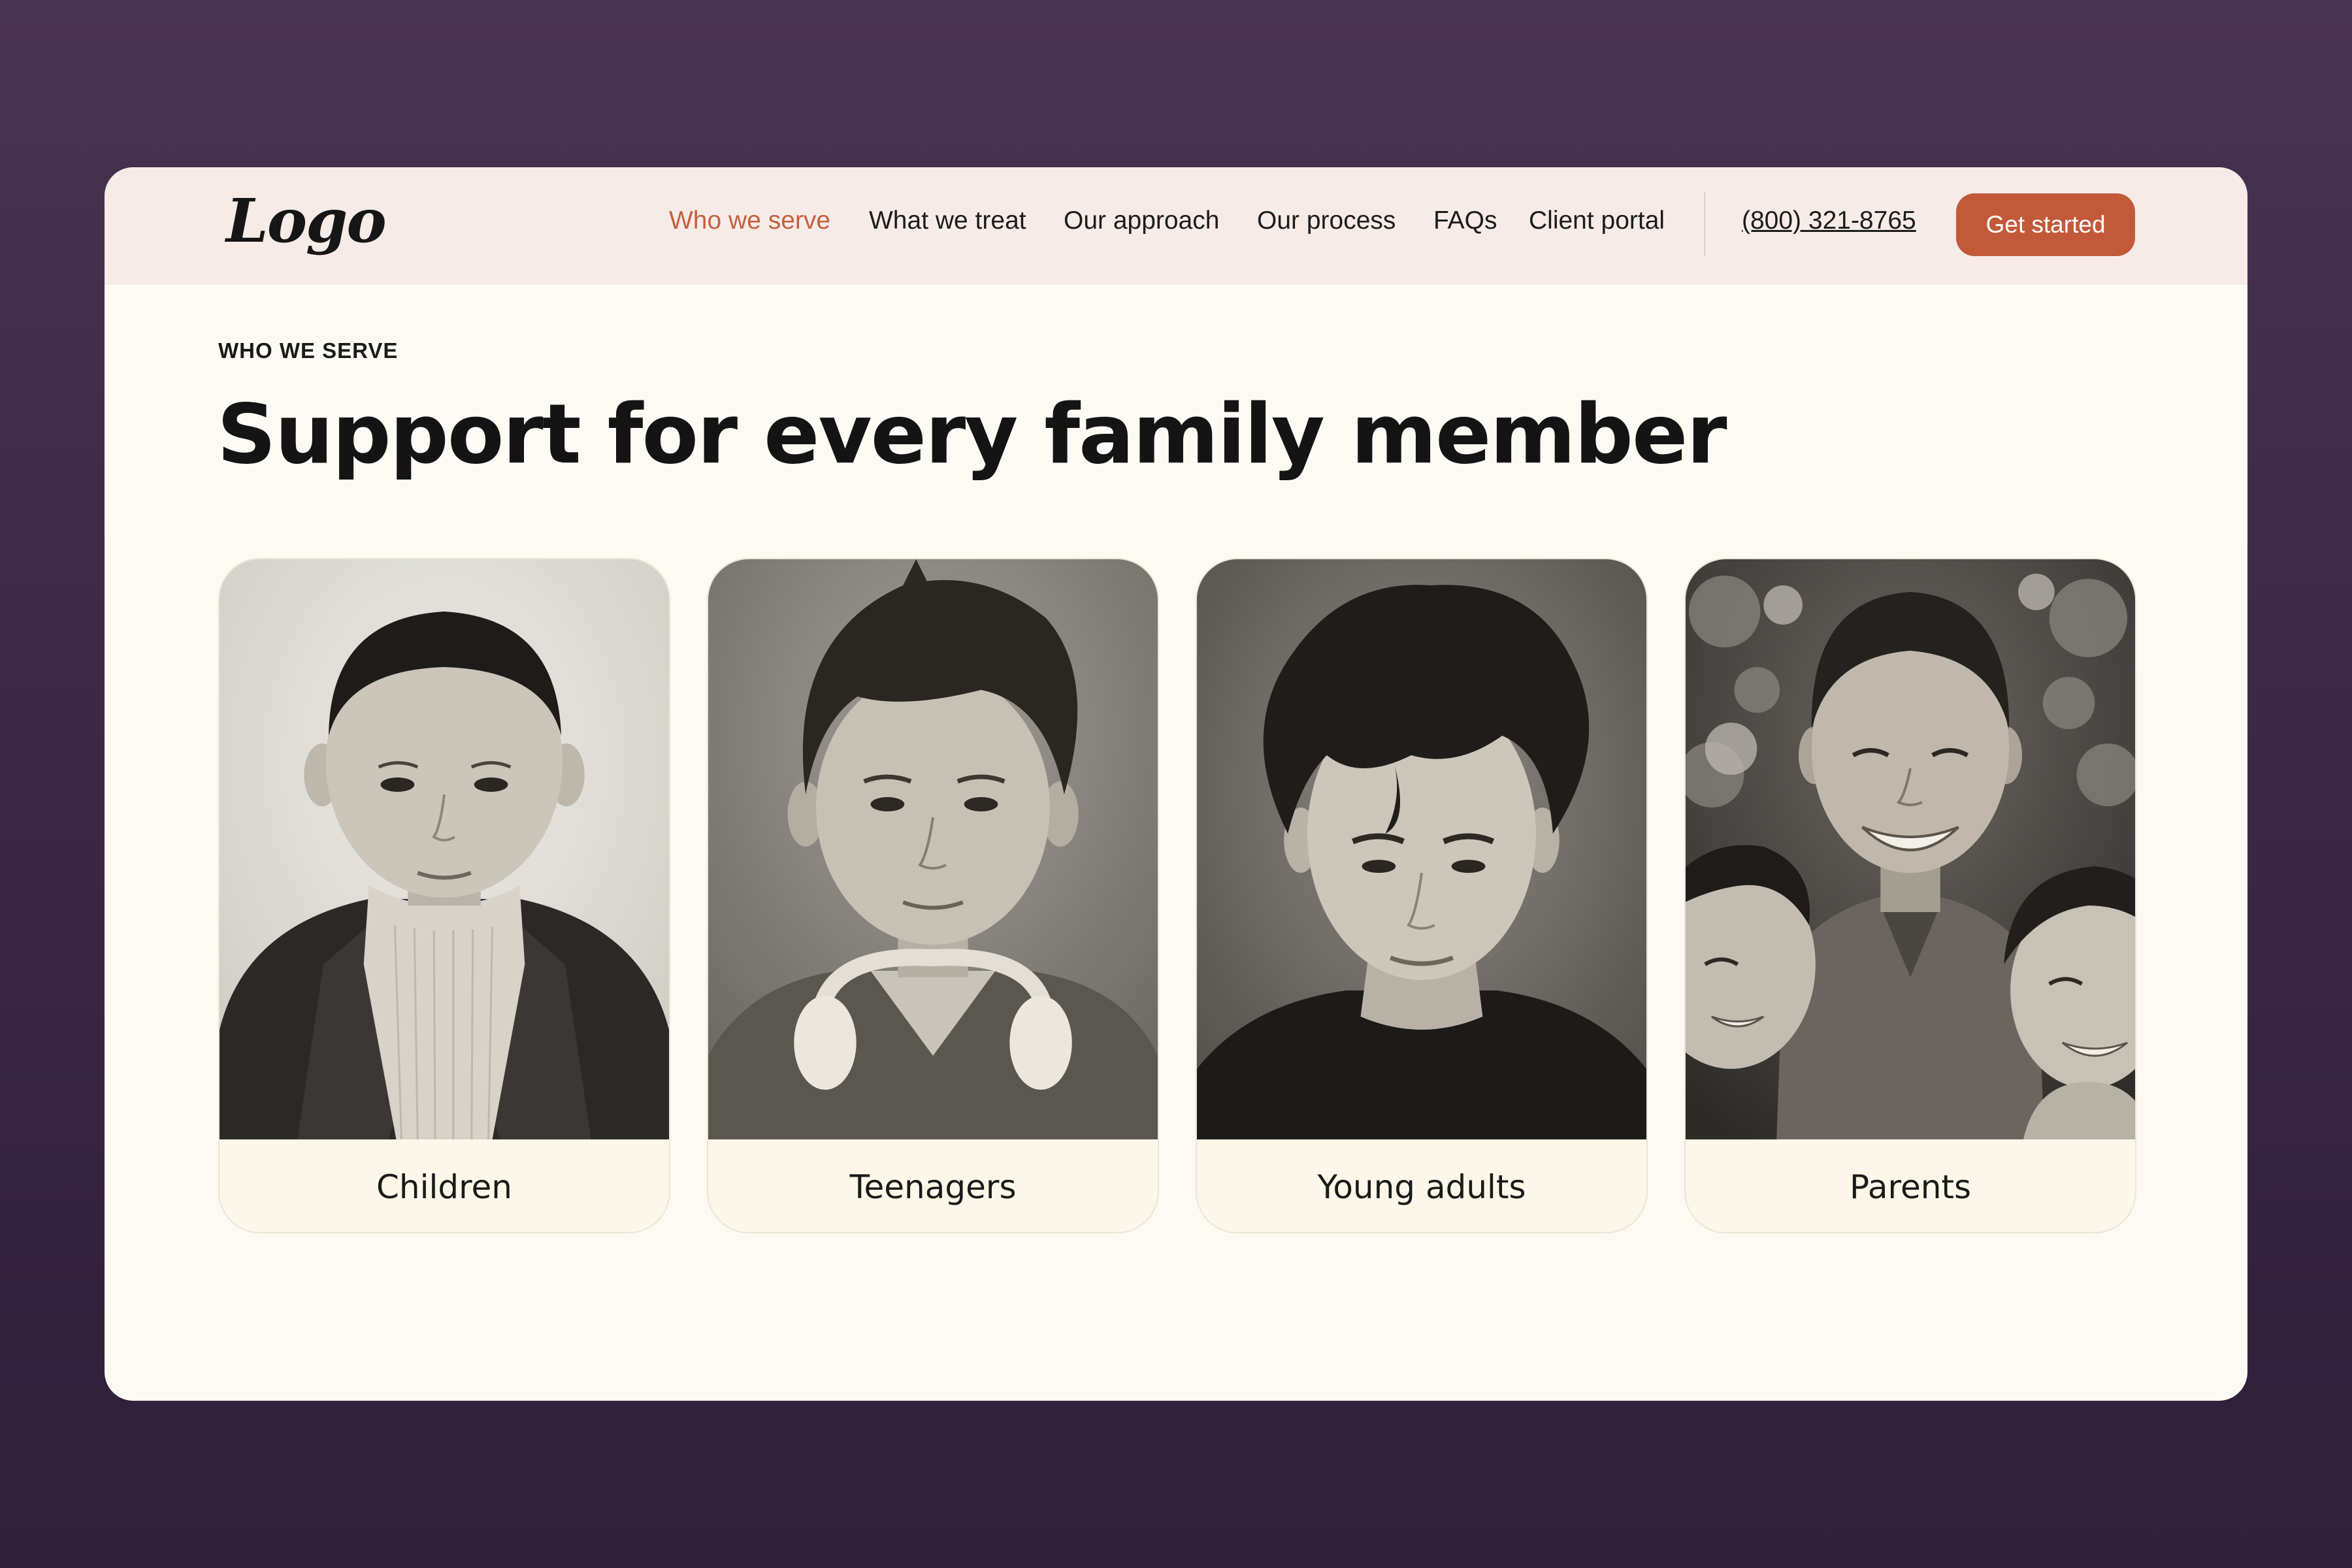 The height and width of the screenshot is (1568, 2352). I want to click on card-photo-children, so click(444, 849).